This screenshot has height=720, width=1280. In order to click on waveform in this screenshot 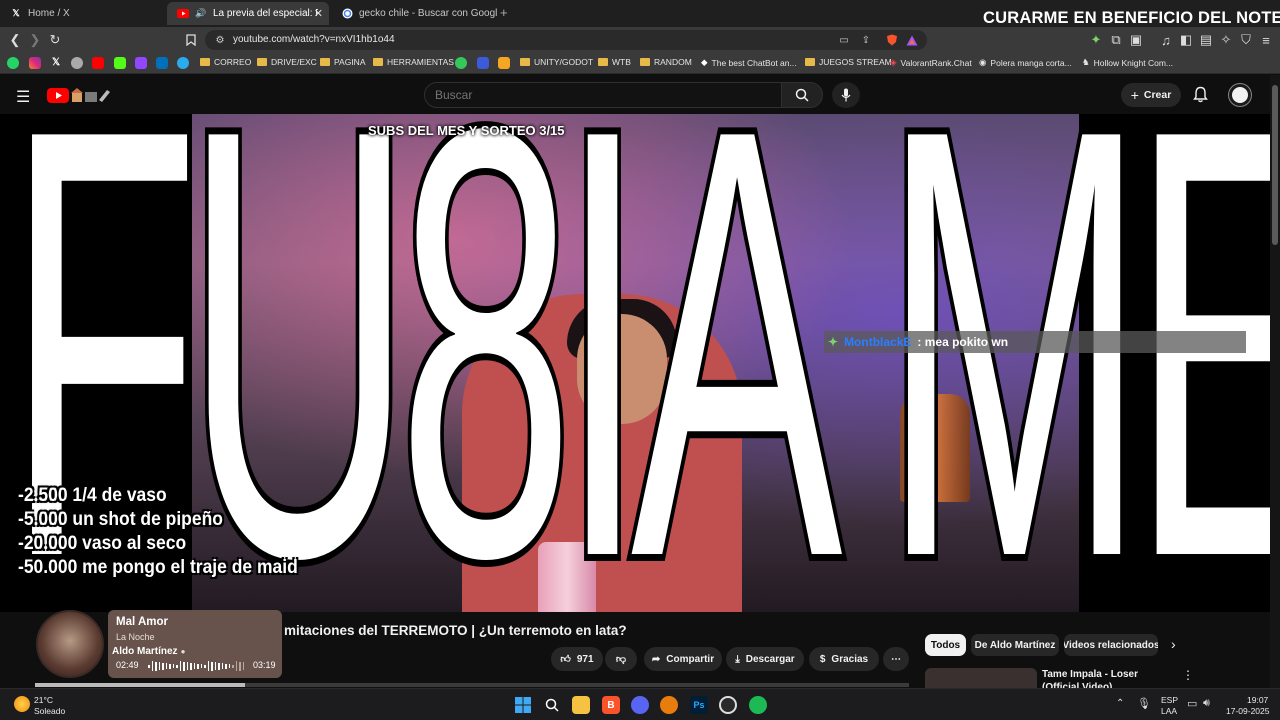, I will do `click(196, 666)`.